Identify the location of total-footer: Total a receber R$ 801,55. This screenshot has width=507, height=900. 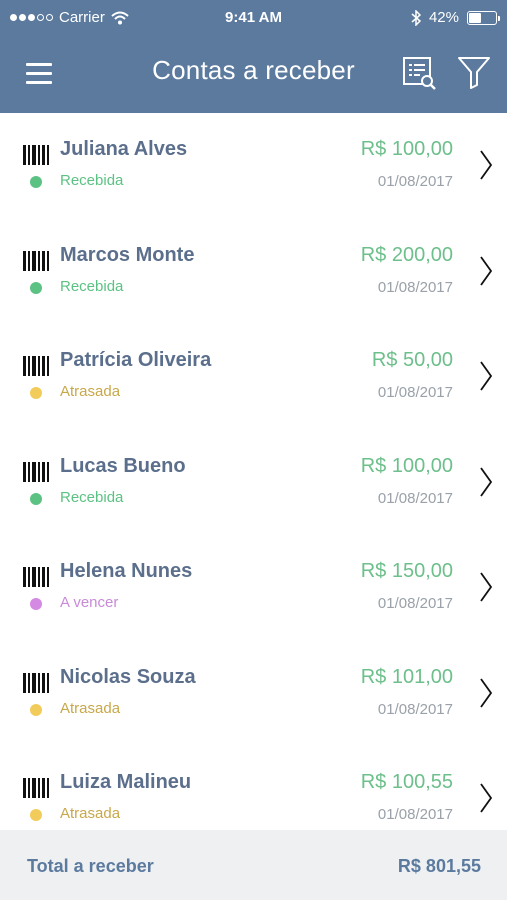
(253, 865).